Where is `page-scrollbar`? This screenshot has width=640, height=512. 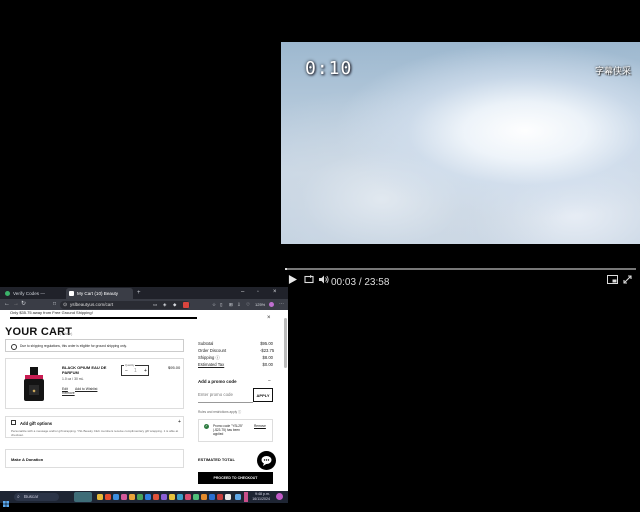
page-scrollbar is located at coordinates (285, 343).